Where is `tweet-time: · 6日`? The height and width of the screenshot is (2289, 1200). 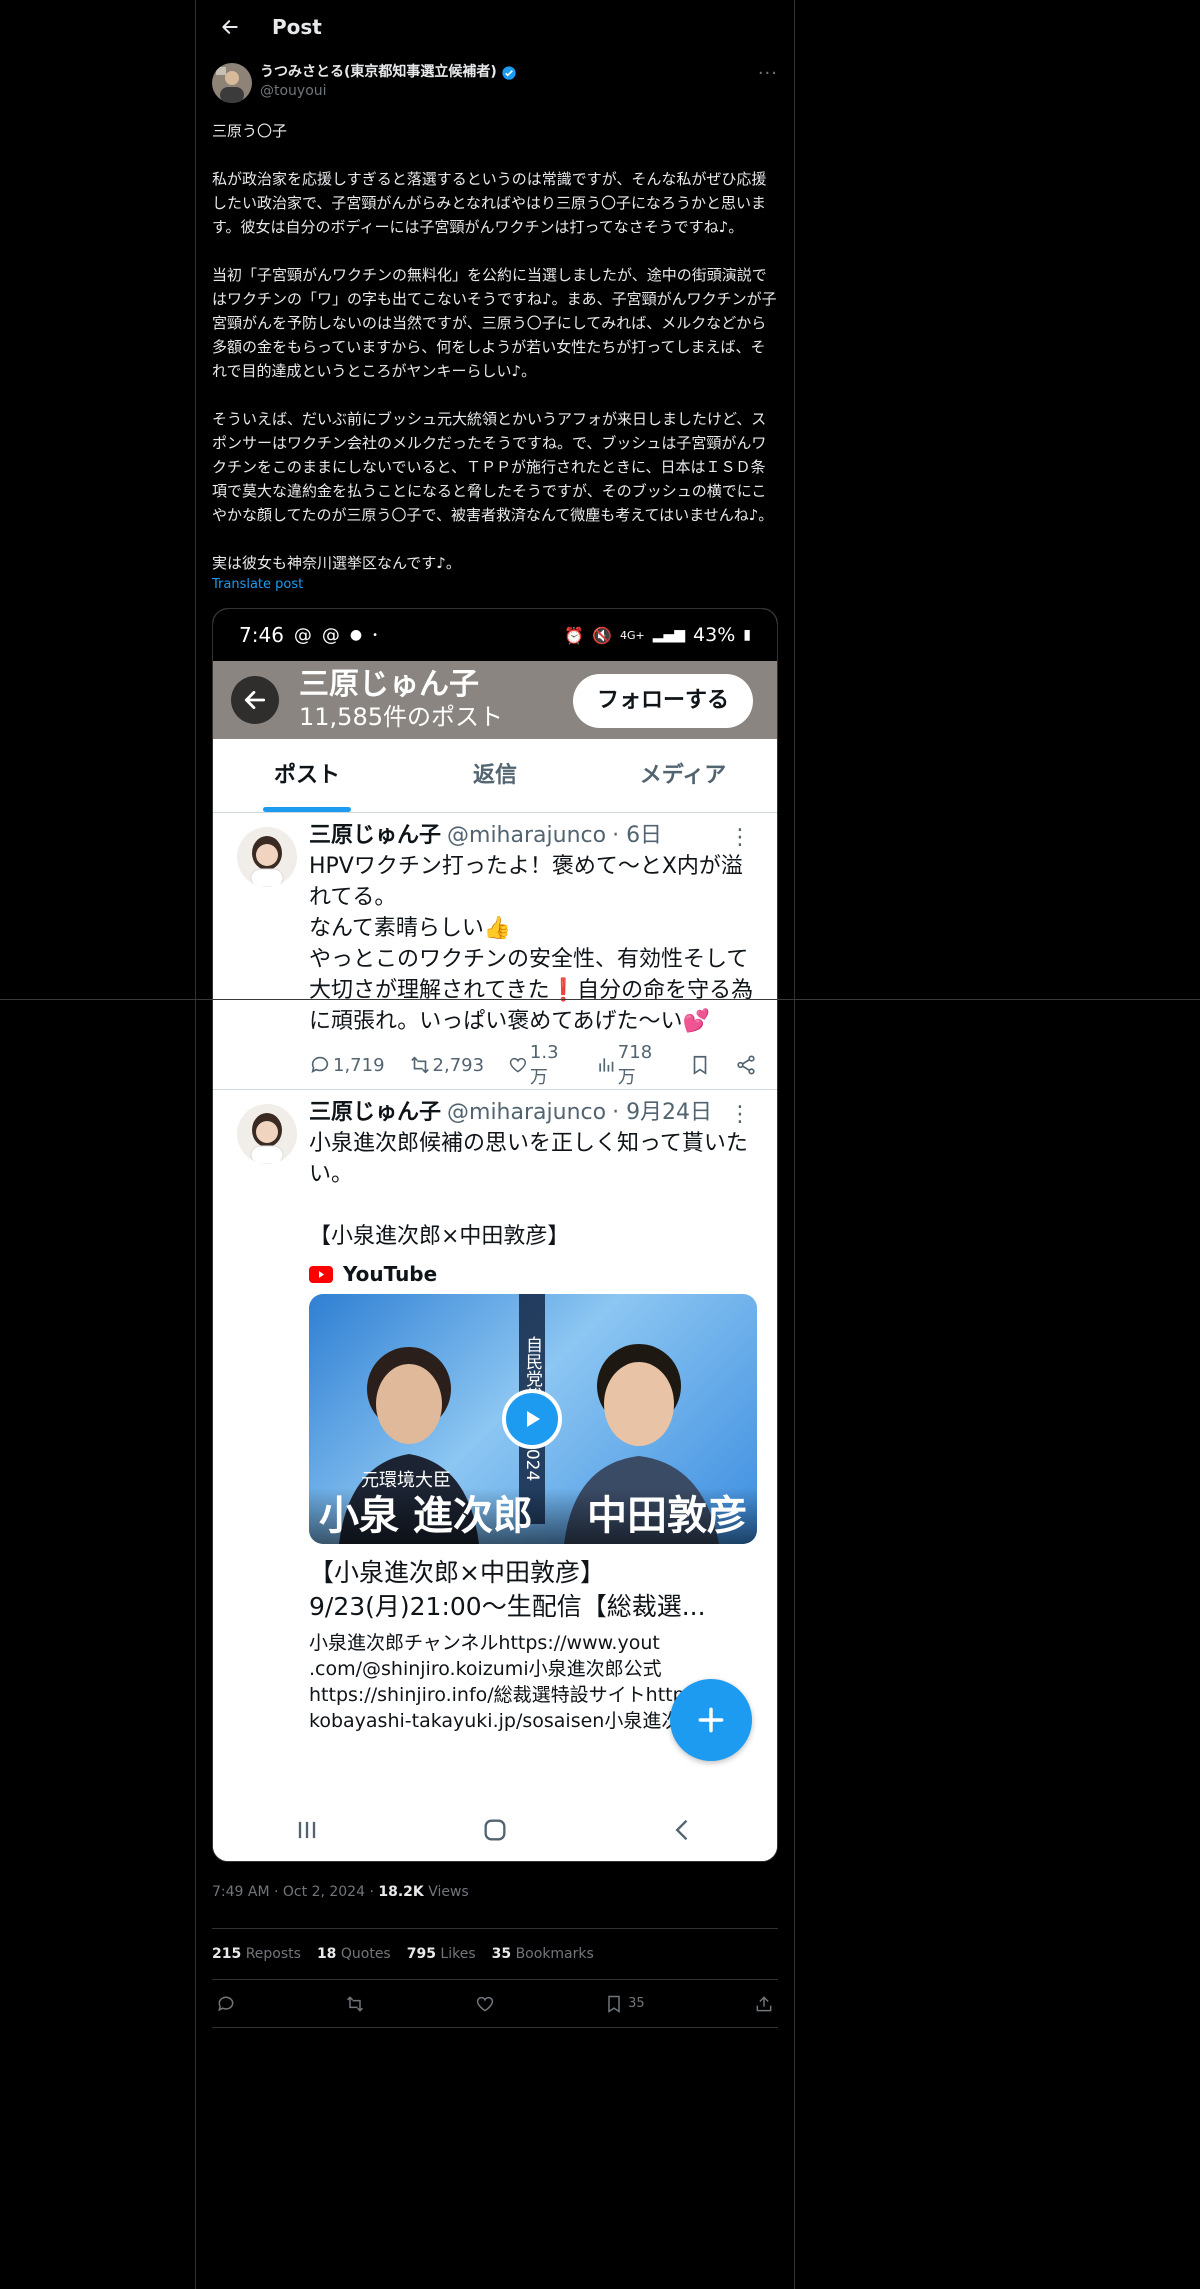 tweet-time: · 6日 is located at coordinates (637, 835).